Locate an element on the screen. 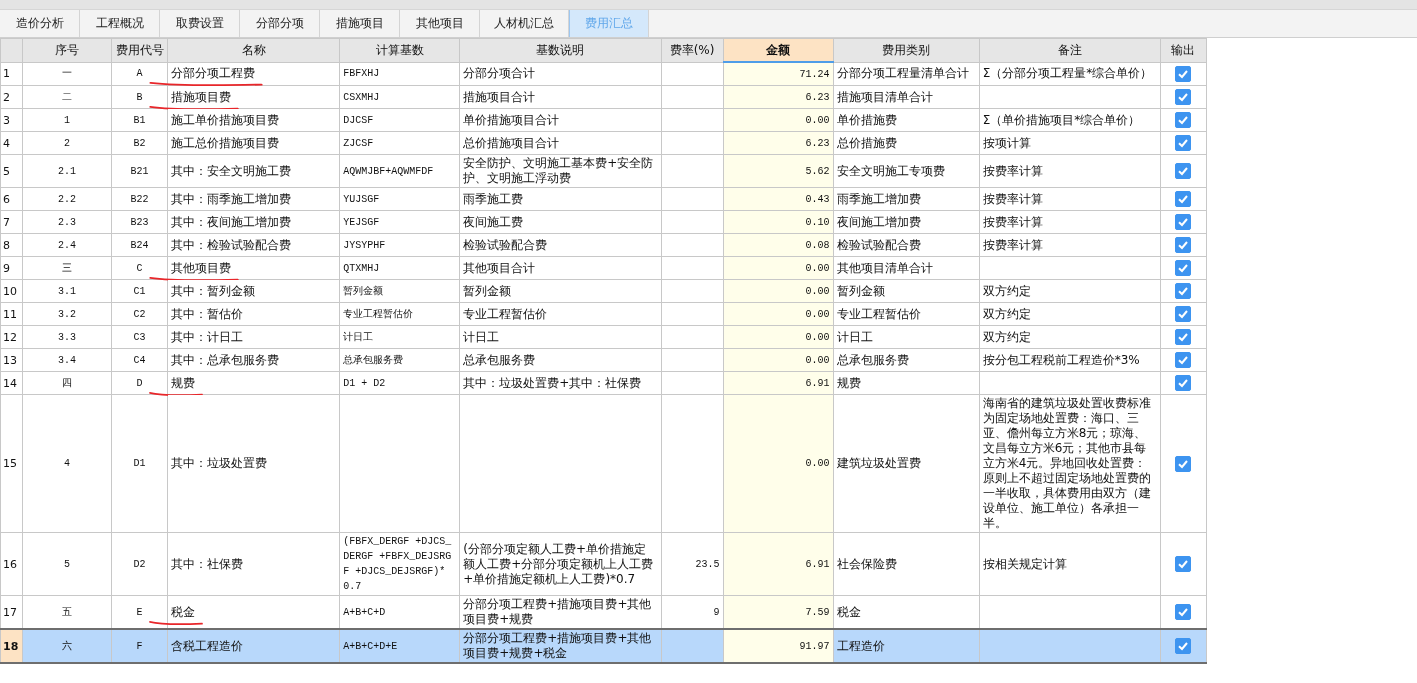 The height and width of the screenshot is (683, 1417). row-number: 7 is located at coordinates (11, 222).